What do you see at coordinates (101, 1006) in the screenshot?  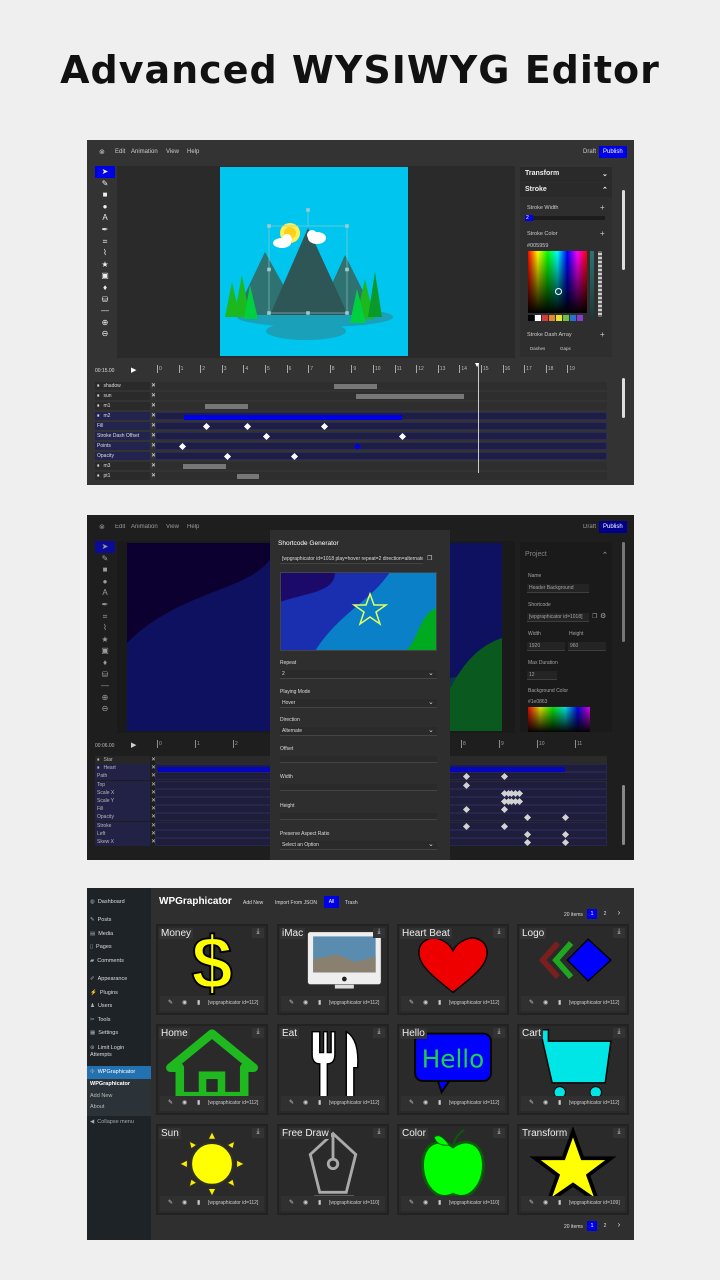 I see `sidebar-item-users: ♟ Users` at bounding box center [101, 1006].